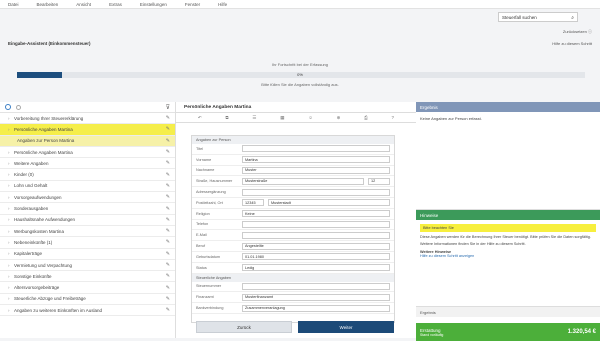 This screenshot has width=600, height=341. What do you see at coordinates (316, 268) in the screenshot?
I see `field-input: Ledig` at bounding box center [316, 268].